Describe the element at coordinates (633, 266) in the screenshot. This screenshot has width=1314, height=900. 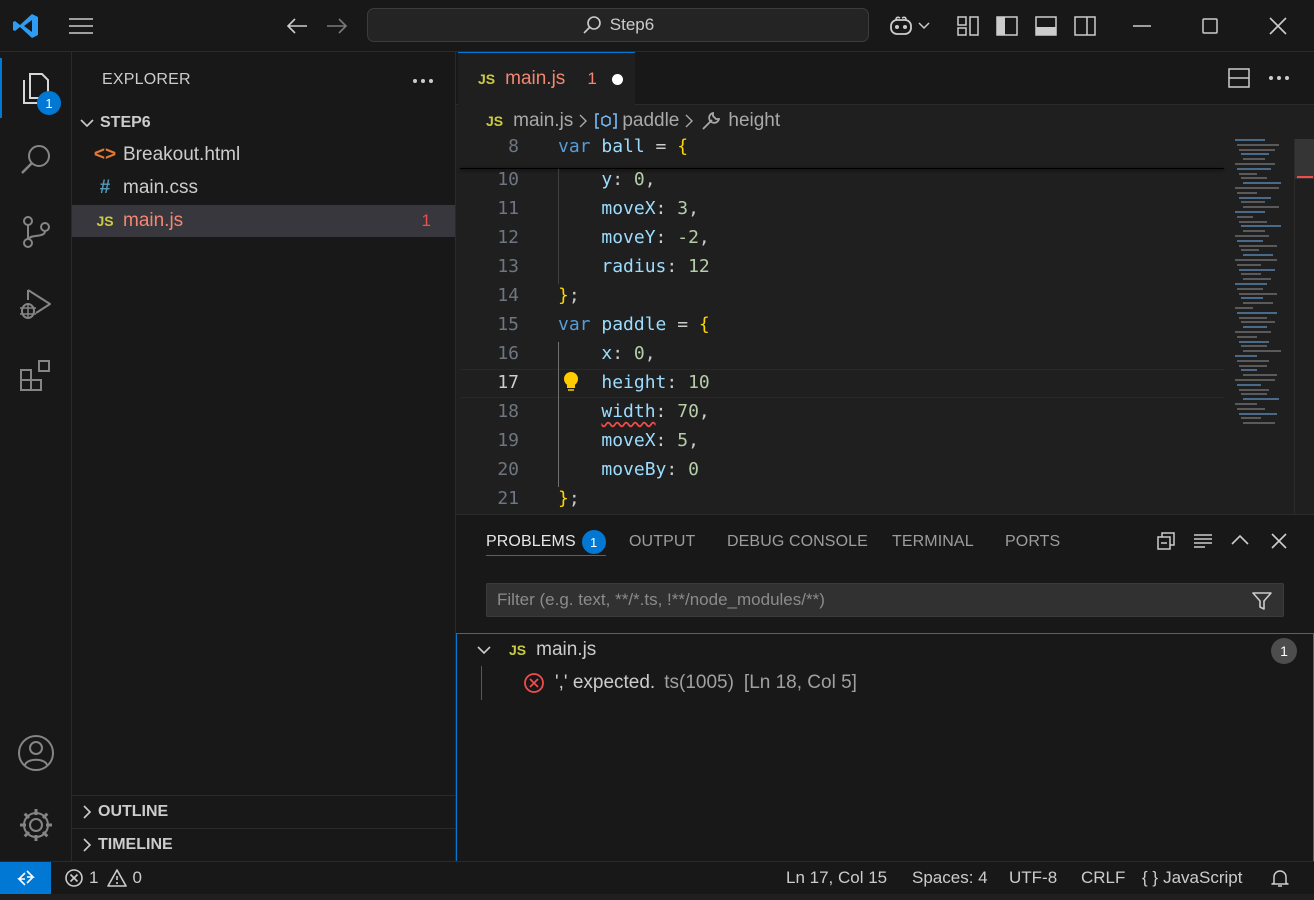
I see `line-text: radius: 12` at that location.